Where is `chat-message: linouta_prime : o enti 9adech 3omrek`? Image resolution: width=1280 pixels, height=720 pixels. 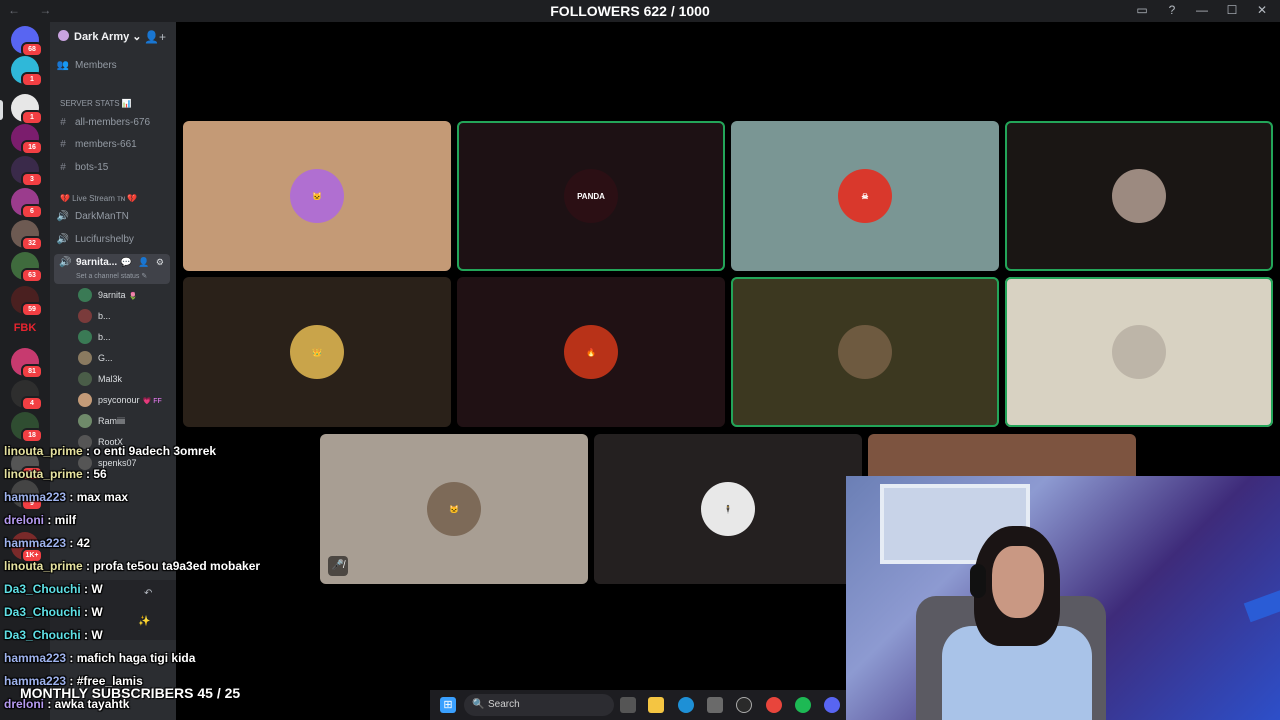
chat-message: linouta_prime : o enti 9adech 3omrek is located at coordinates (110, 451).